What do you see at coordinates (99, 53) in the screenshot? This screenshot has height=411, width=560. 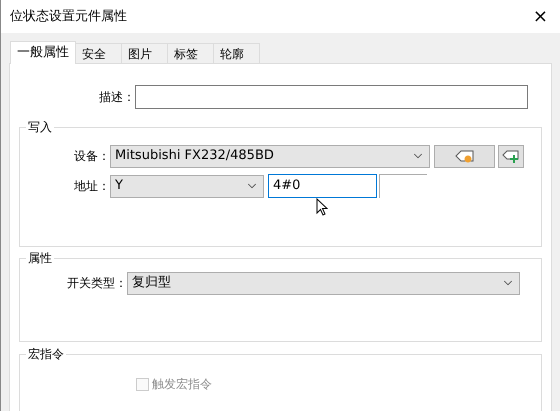 I see `tab: 安全` at bounding box center [99, 53].